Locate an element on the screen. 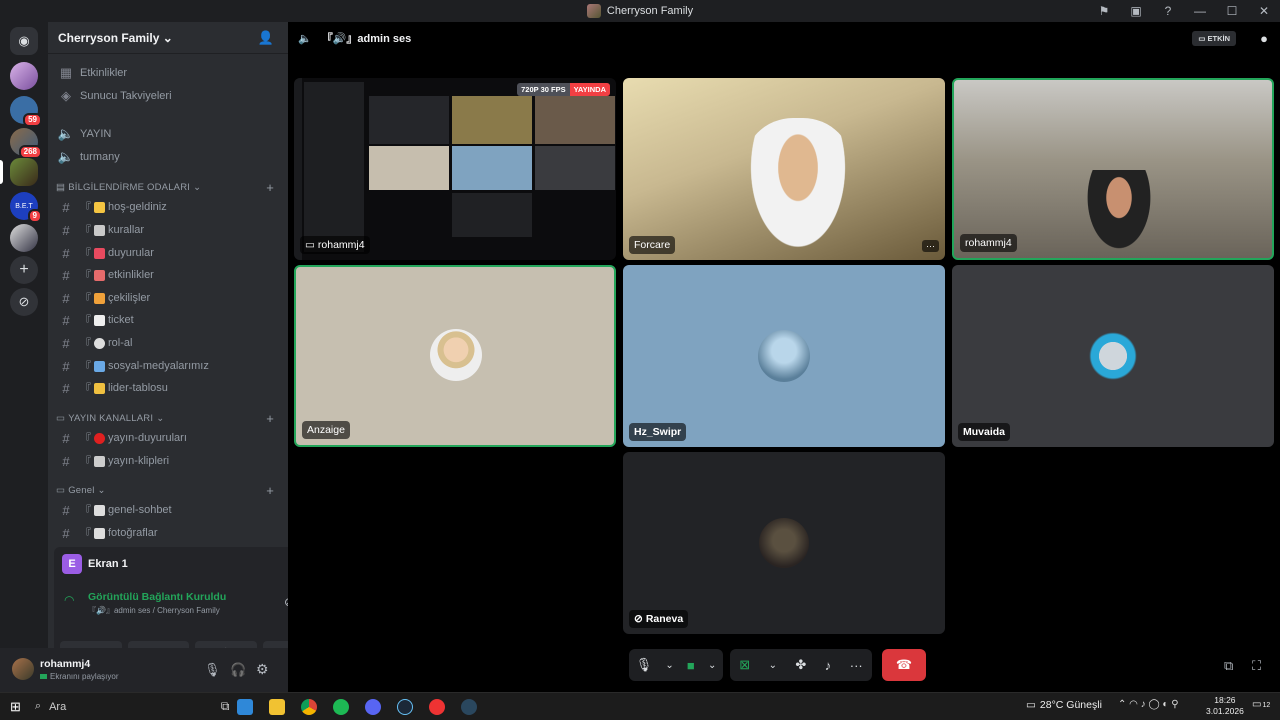  text-channel: # 『 ticket is located at coordinates (168, 320).